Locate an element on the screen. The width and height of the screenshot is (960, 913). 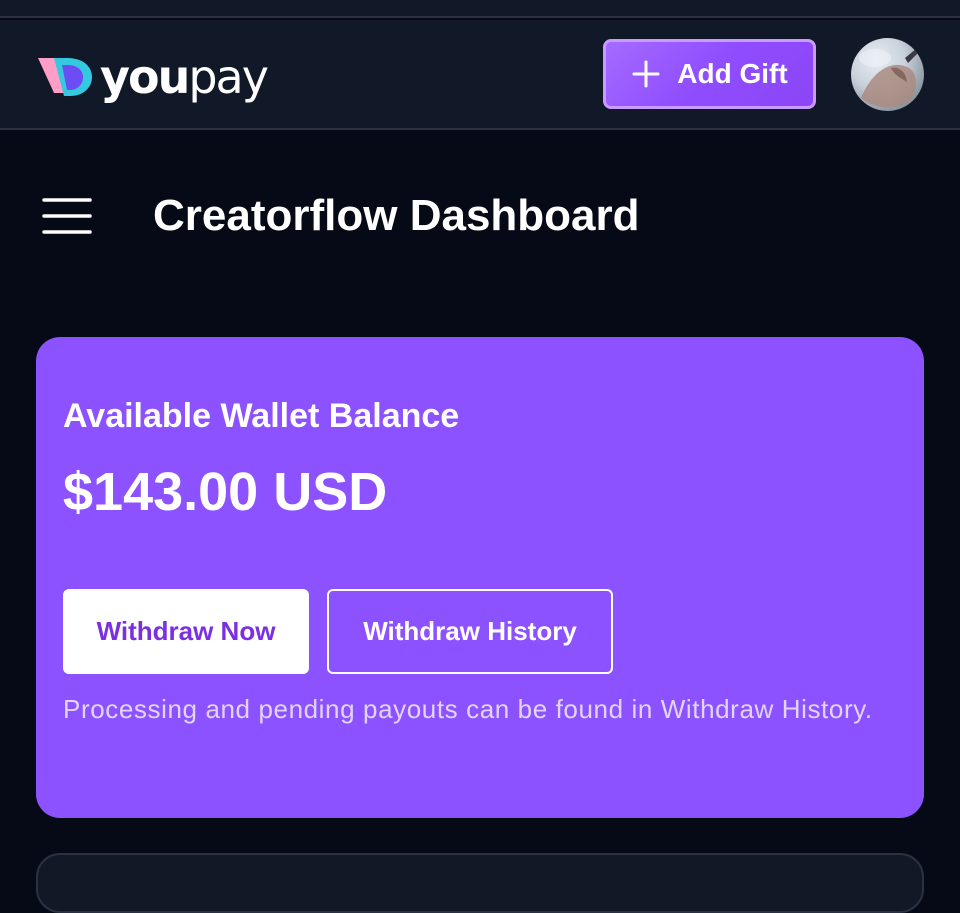
app-header: youpay Add Gift is located at coordinates (480, 75).